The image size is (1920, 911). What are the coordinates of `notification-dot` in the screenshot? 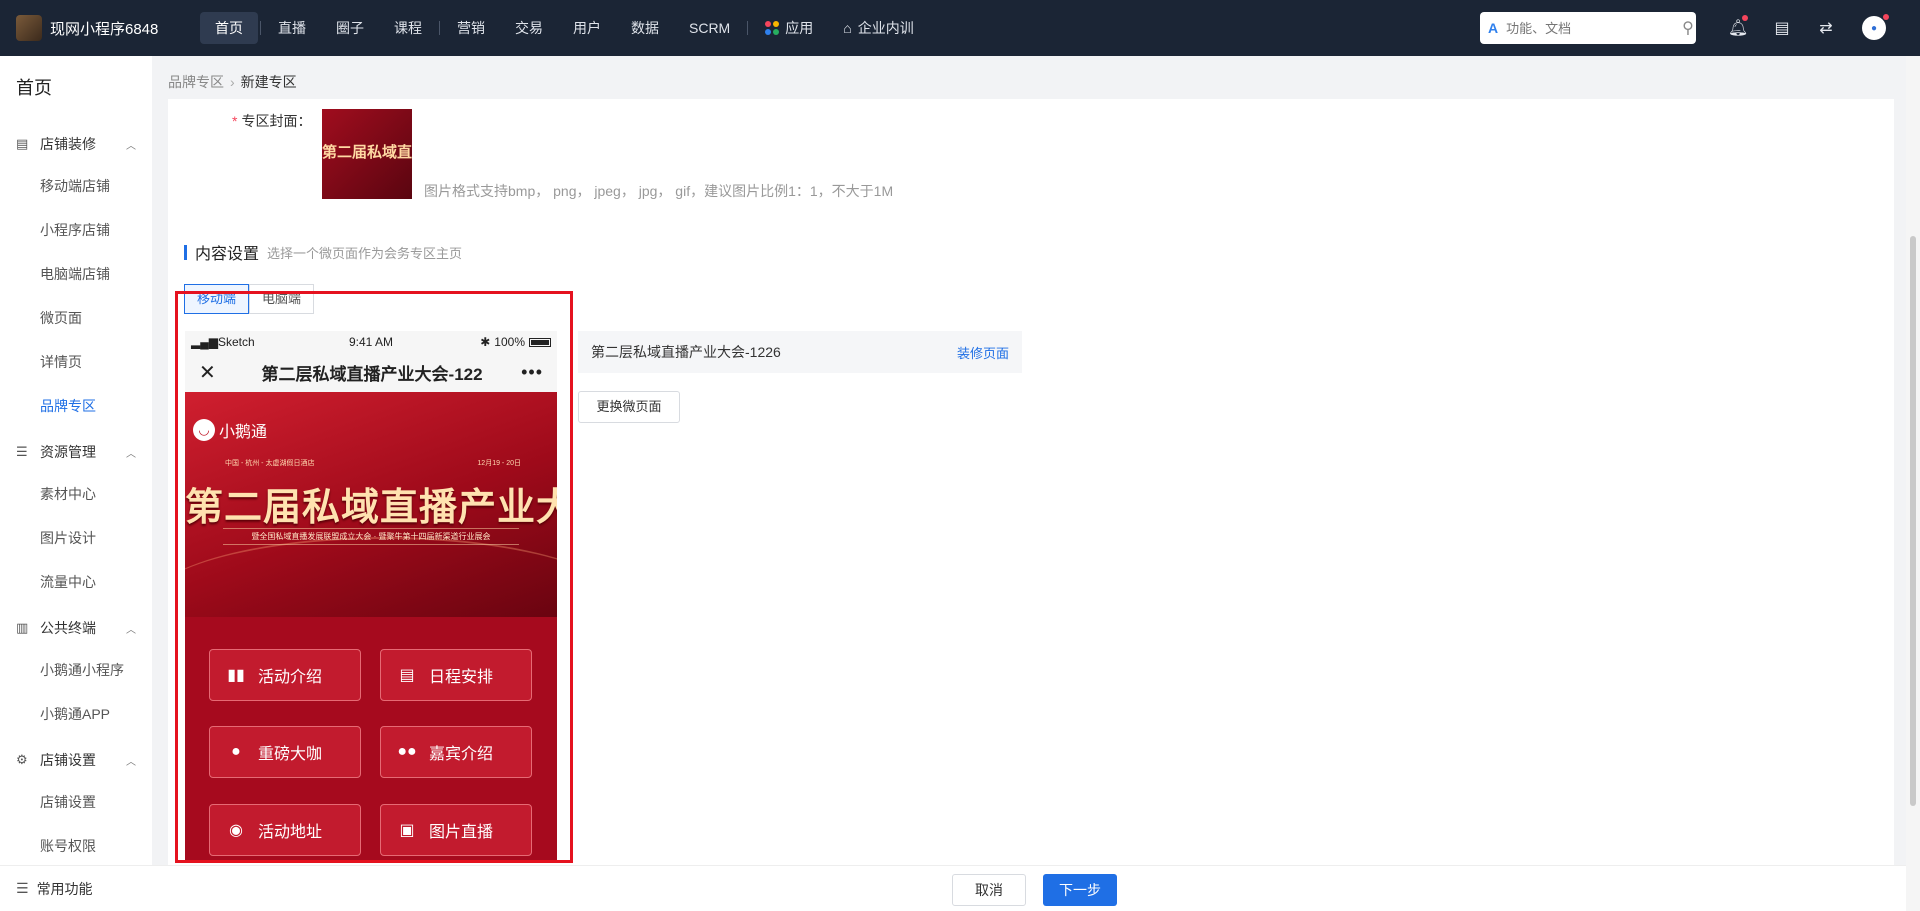 It's located at (1745, 18).